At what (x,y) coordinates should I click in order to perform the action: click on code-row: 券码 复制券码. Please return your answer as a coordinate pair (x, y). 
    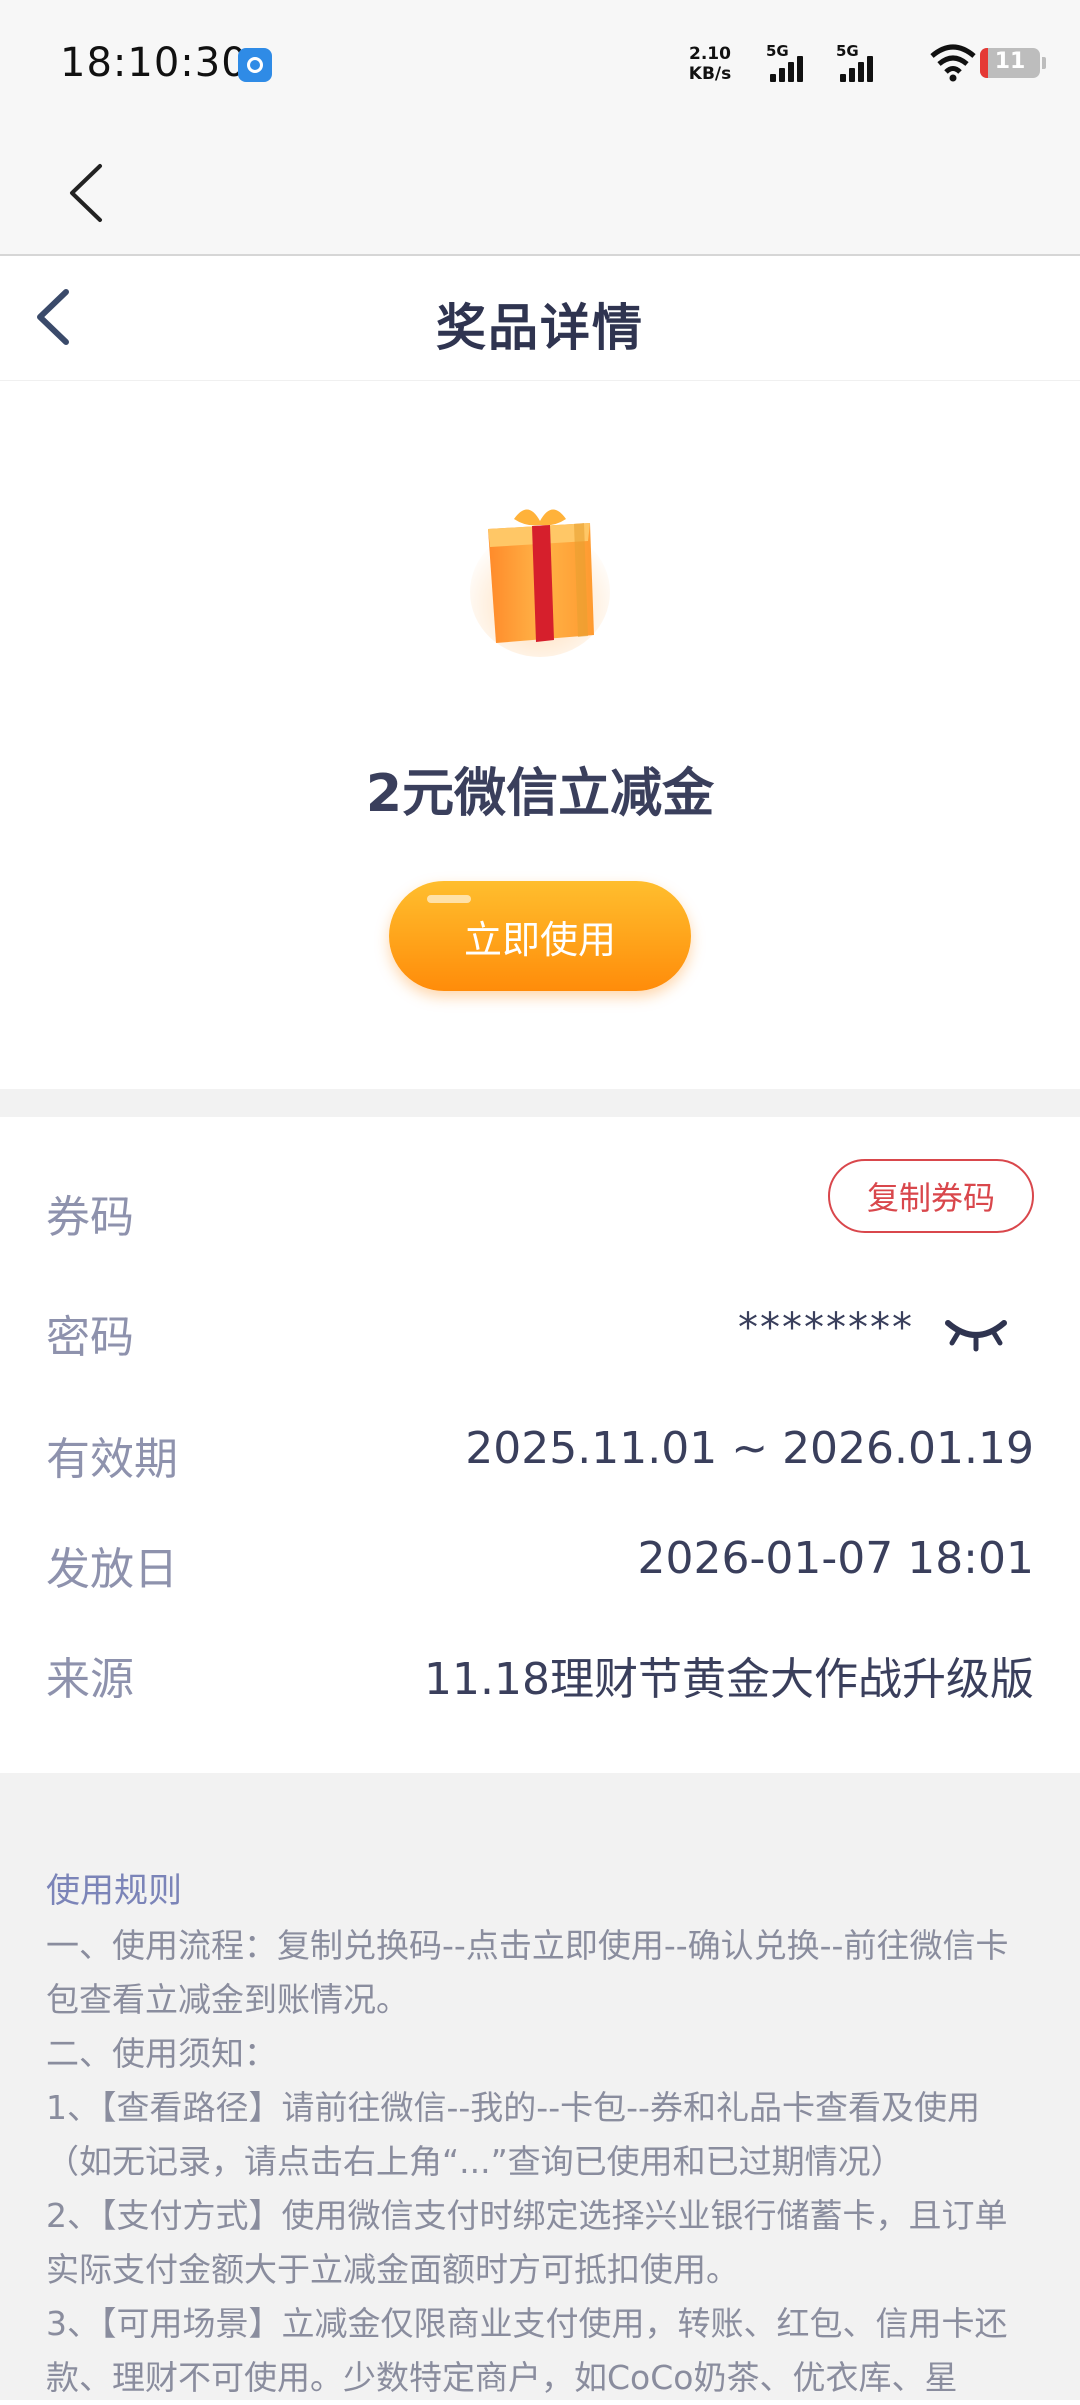
    Looking at the image, I should click on (540, 1207).